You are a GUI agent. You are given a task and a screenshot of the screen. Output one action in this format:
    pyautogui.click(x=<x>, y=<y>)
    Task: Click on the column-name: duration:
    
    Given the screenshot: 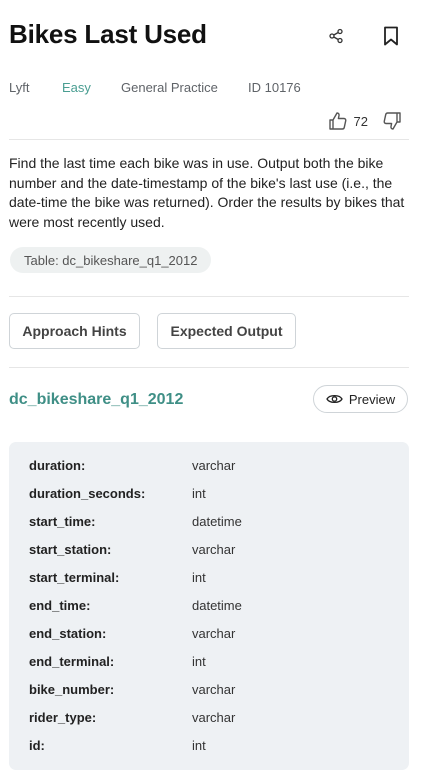 What is the action you would take?
    pyautogui.click(x=57, y=465)
    